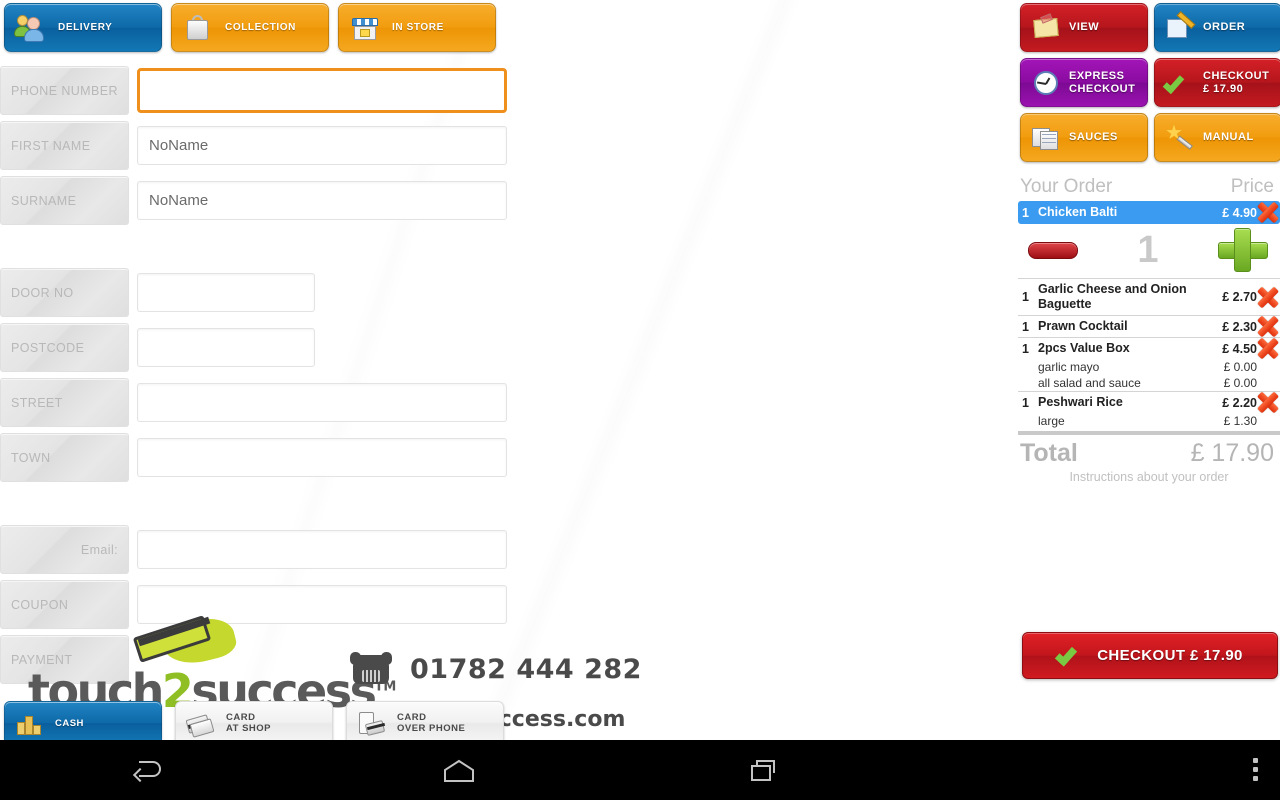 This screenshot has height=800, width=1280. What do you see at coordinates (64, 200) in the screenshot?
I see `field-label-surname: SURNAME` at bounding box center [64, 200].